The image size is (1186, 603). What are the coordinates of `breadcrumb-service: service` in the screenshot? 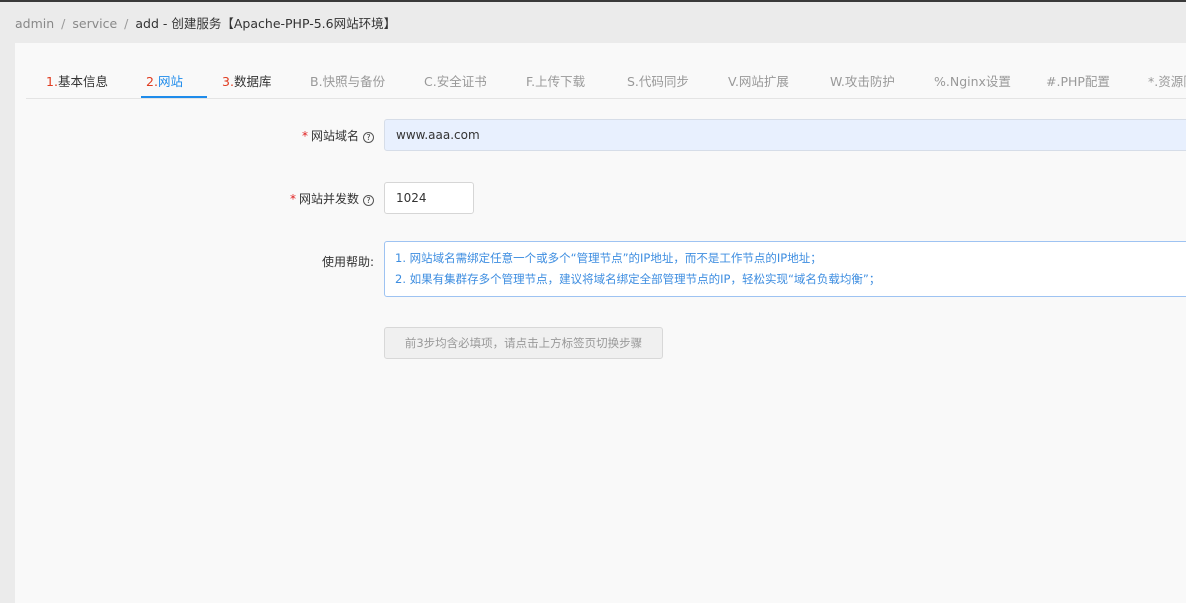 It's located at (94, 23).